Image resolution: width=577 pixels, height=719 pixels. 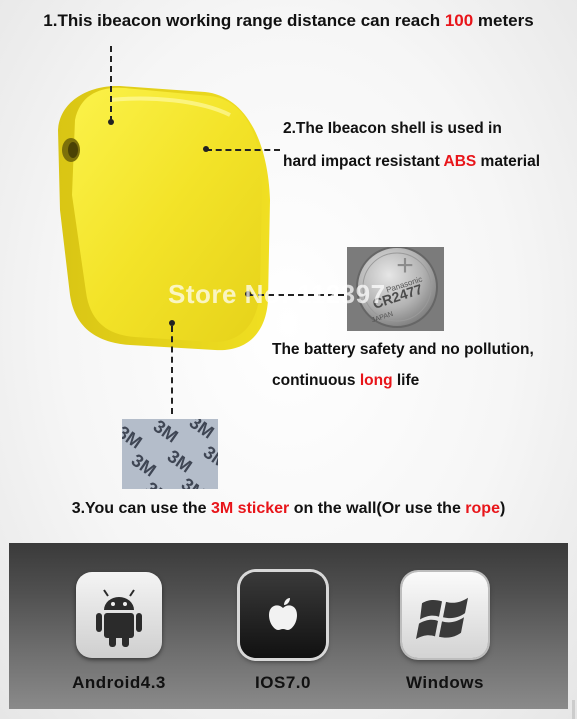 I want to click on shell-text-line1: 2.The Ibeacon shell is used in, so click(x=392, y=128).